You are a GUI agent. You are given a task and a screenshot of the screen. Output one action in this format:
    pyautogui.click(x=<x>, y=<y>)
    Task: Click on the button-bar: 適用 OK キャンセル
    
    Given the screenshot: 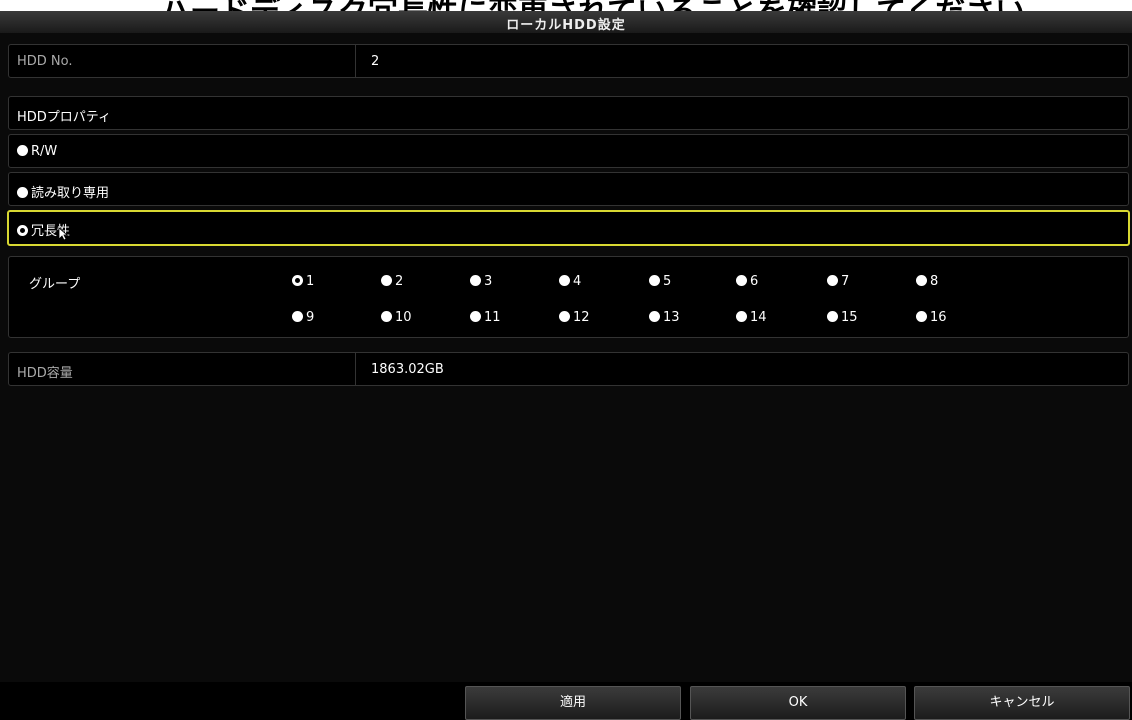 What is the action you would take?
    pyautogui.click(x=566, y=701)
    